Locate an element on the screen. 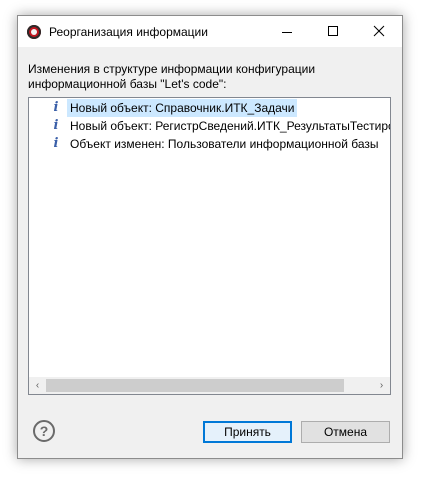 Image resolution: width=424 pixels, height=481 pixels. minimize-button is located at coordinates (287, 31).